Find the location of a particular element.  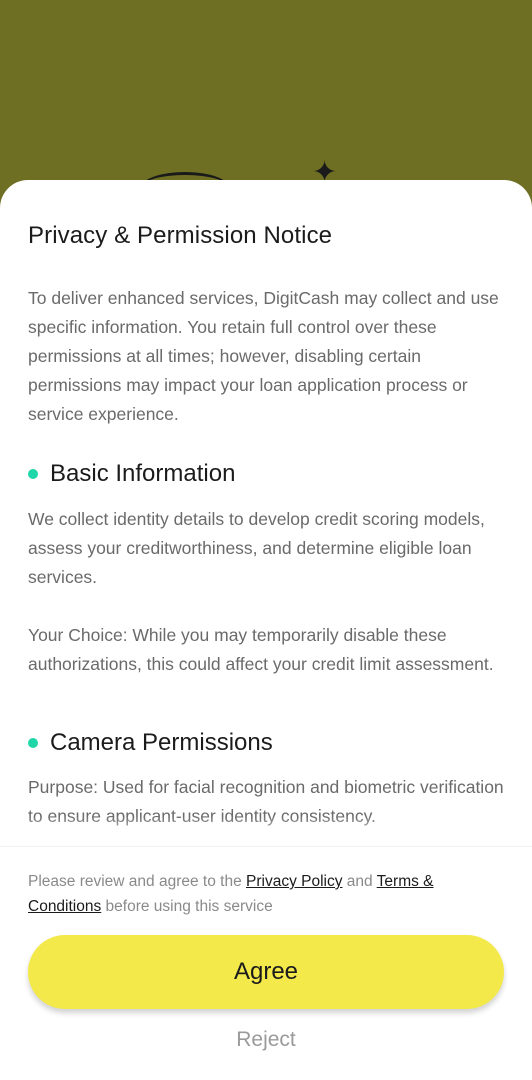

section-heading-basic-information: Basic Information is located at coordinates (131, 474).